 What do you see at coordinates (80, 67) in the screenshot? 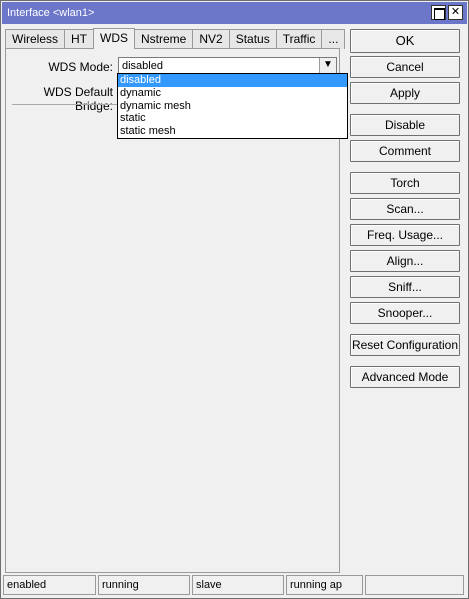
I see `wds-mode-label: WDS Mode:` at bounding box center [80, 67].